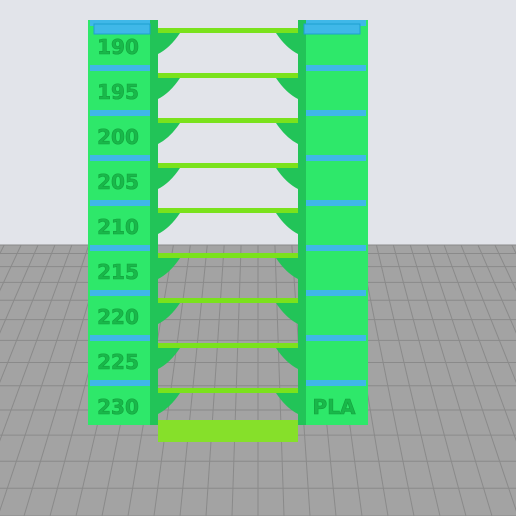 This screenshot has height=516, width=516. Describe the element at coordinates (118, 47) in the screenshot. I see `temperature-label: 190` at that location.